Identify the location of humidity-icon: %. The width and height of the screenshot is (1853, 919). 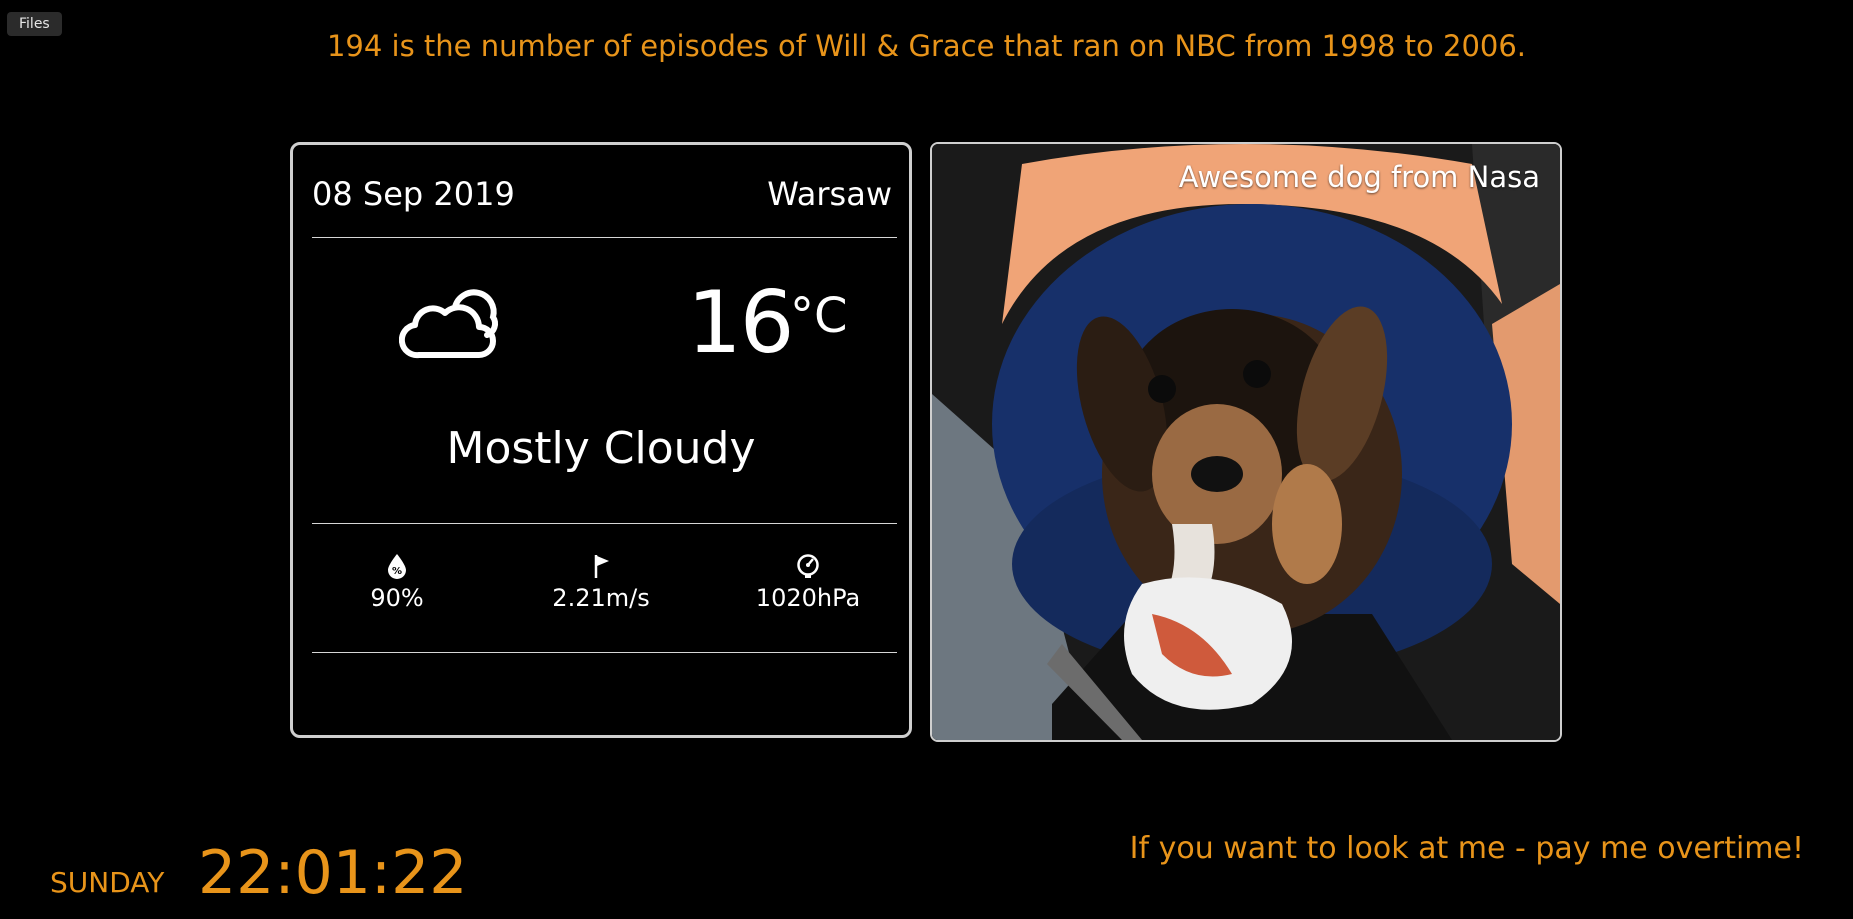
(397, 566).